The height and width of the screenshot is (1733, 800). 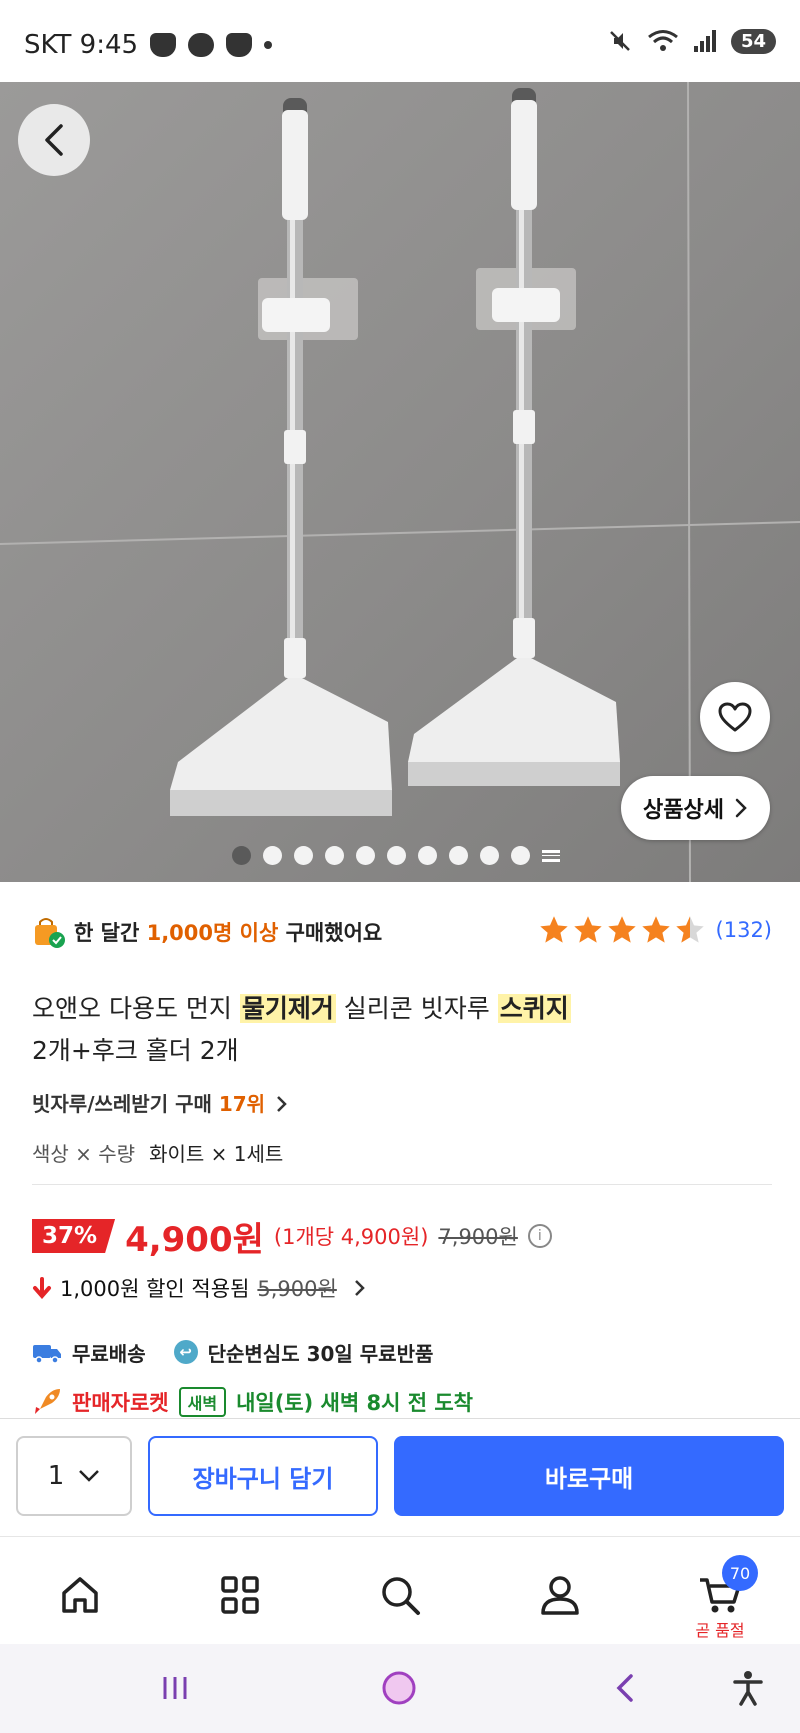 I want to click on info-icon: i, so click(x=539, y=1236).